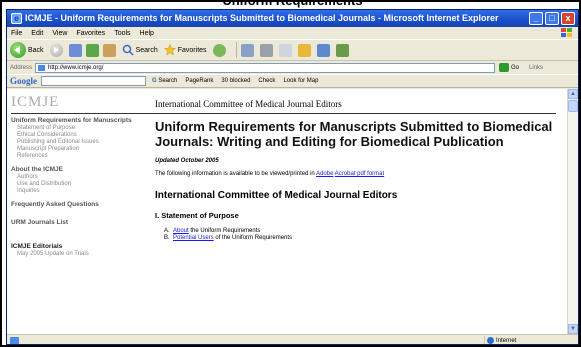 The image size is (581, 347). I want to click on search-label: Search, so click(146, 50).